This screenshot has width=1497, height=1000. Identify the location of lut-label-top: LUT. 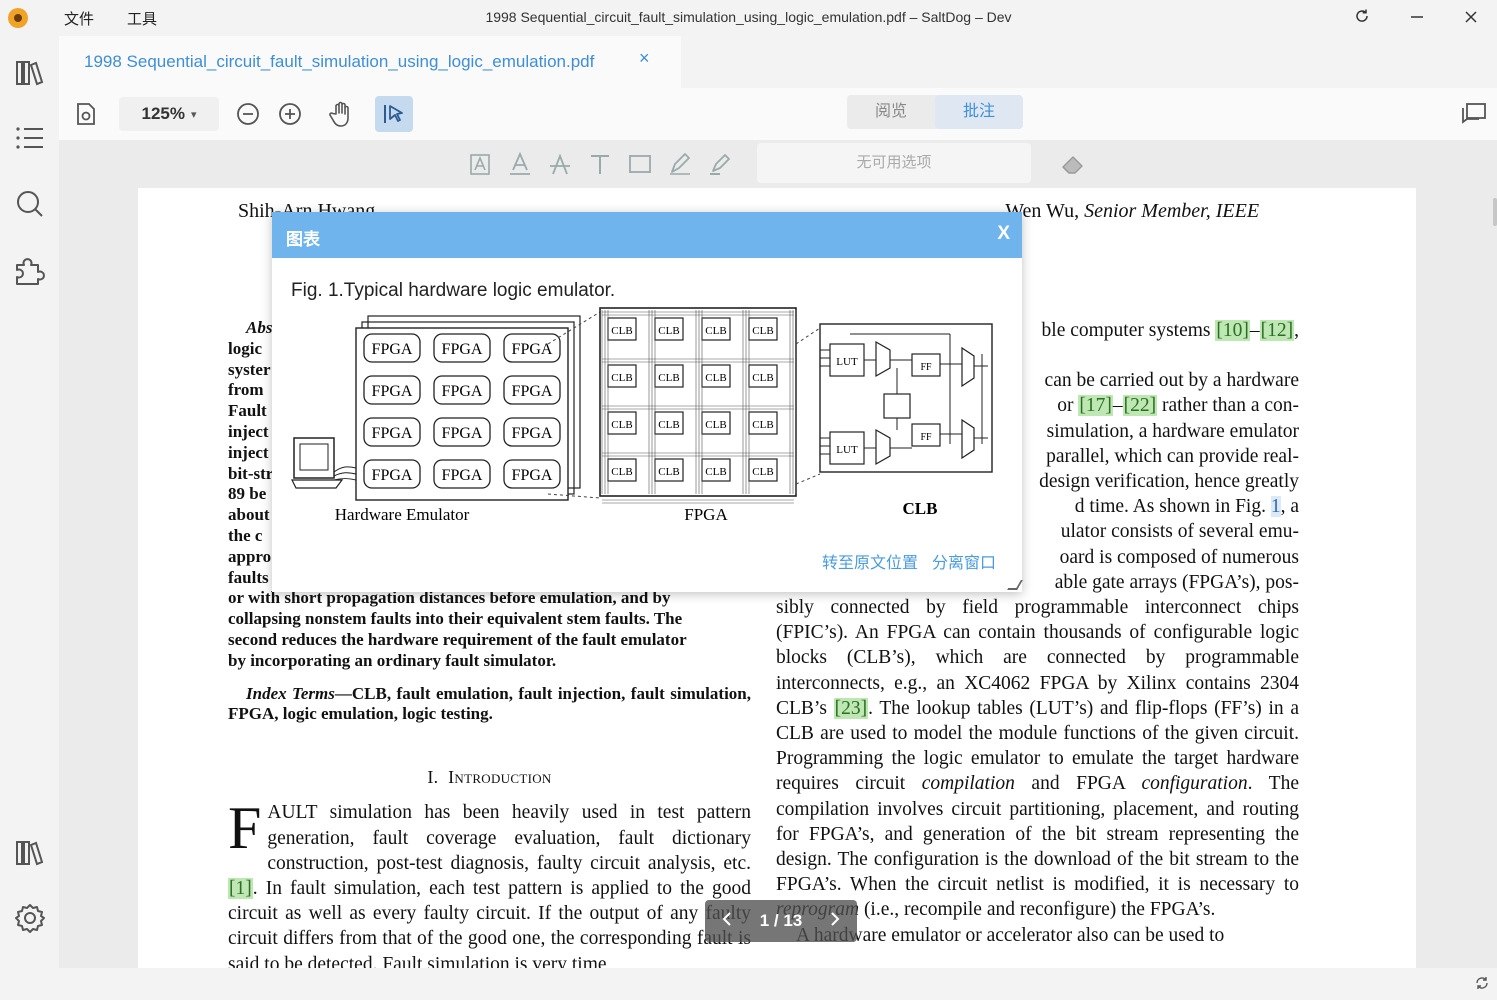
(847, 362).